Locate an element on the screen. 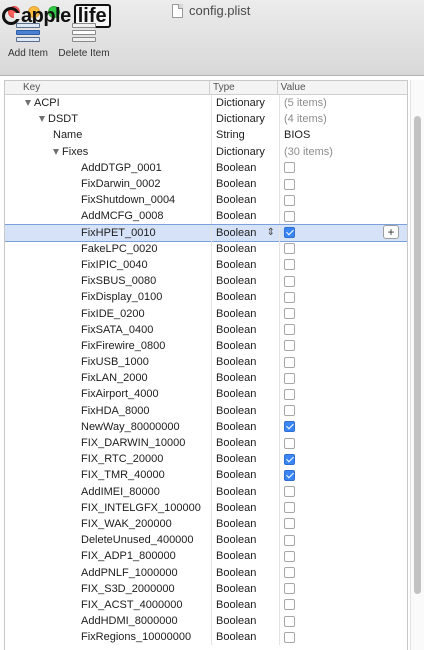 This screenshot has height=650, width=424. table-row: FIX_ACST_4000000 Boolean is located at coordinates (206, 604).